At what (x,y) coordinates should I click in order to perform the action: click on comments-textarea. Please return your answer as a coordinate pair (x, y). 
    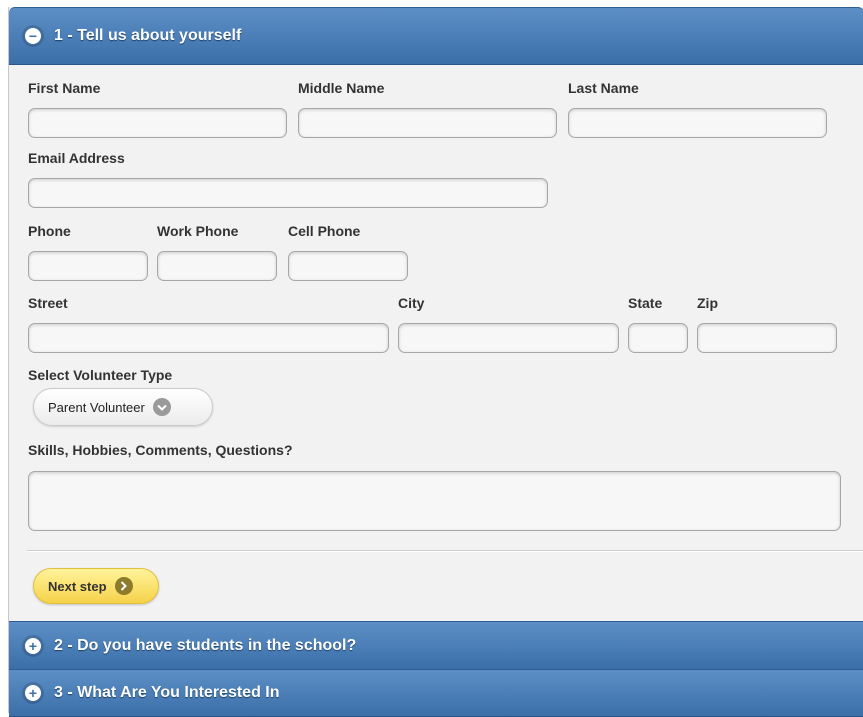
    Looking at the image, I should click on (434, 501).